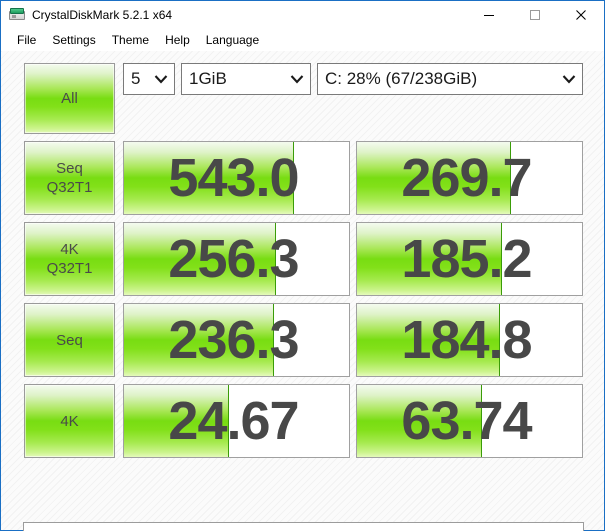  I want to click on result-cell-seq-q32t1-write: 269.7, so click(469, 178).